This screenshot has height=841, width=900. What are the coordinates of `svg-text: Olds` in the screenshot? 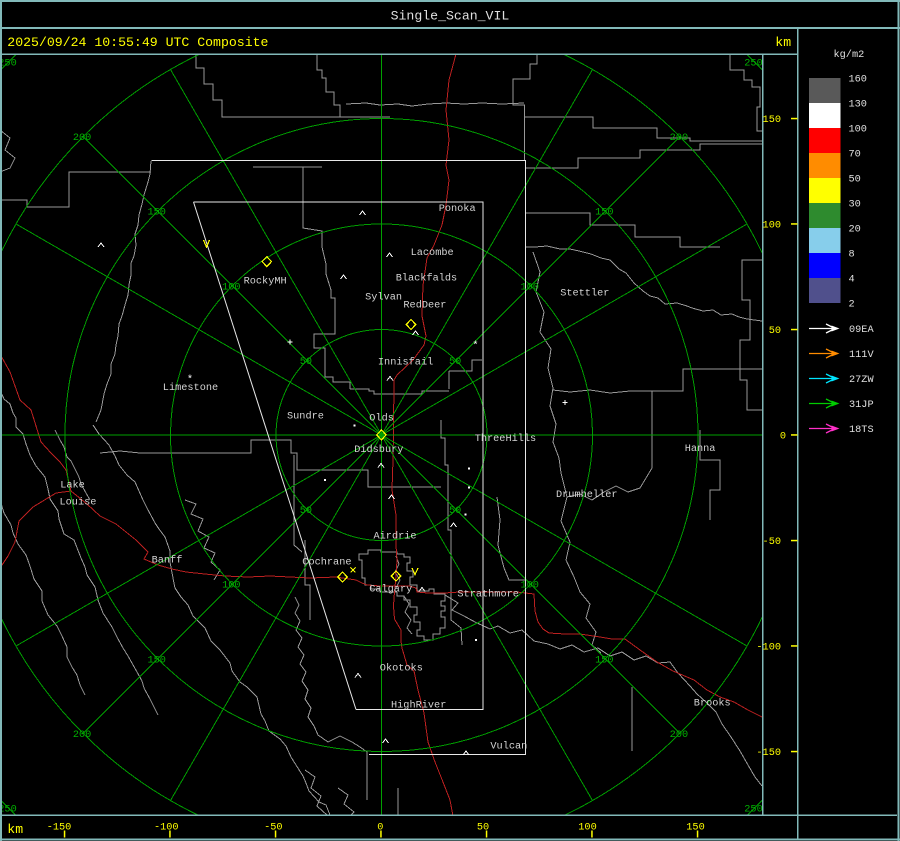 It's located at (381, 418).